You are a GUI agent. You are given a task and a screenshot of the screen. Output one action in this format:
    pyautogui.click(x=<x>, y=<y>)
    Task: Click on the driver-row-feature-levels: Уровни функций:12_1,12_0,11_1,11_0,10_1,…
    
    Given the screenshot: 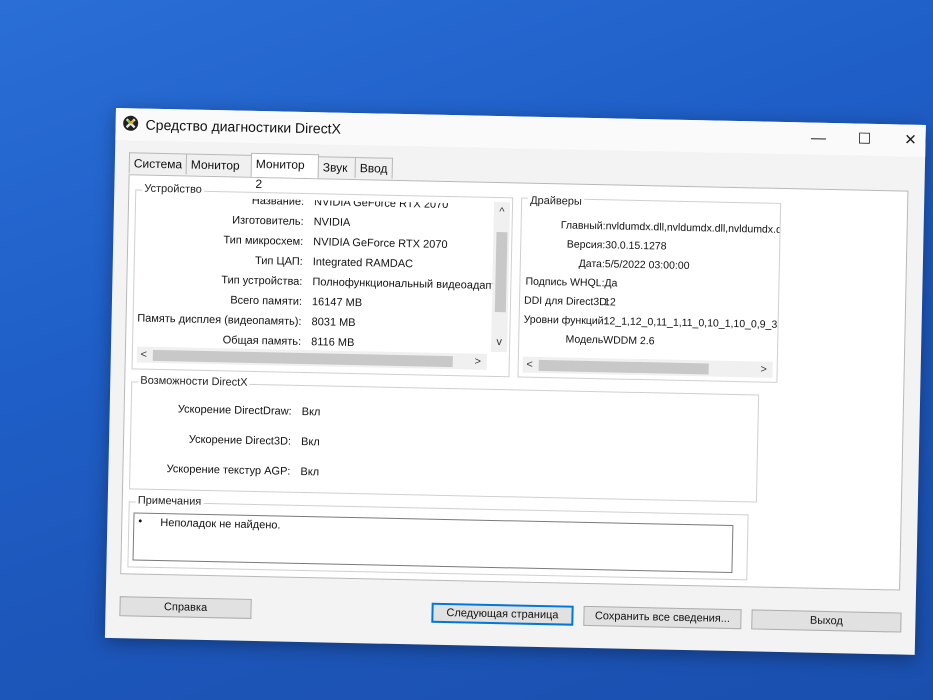 What is the action you would take?
    pyautogui.click(x=651, y=322)
    